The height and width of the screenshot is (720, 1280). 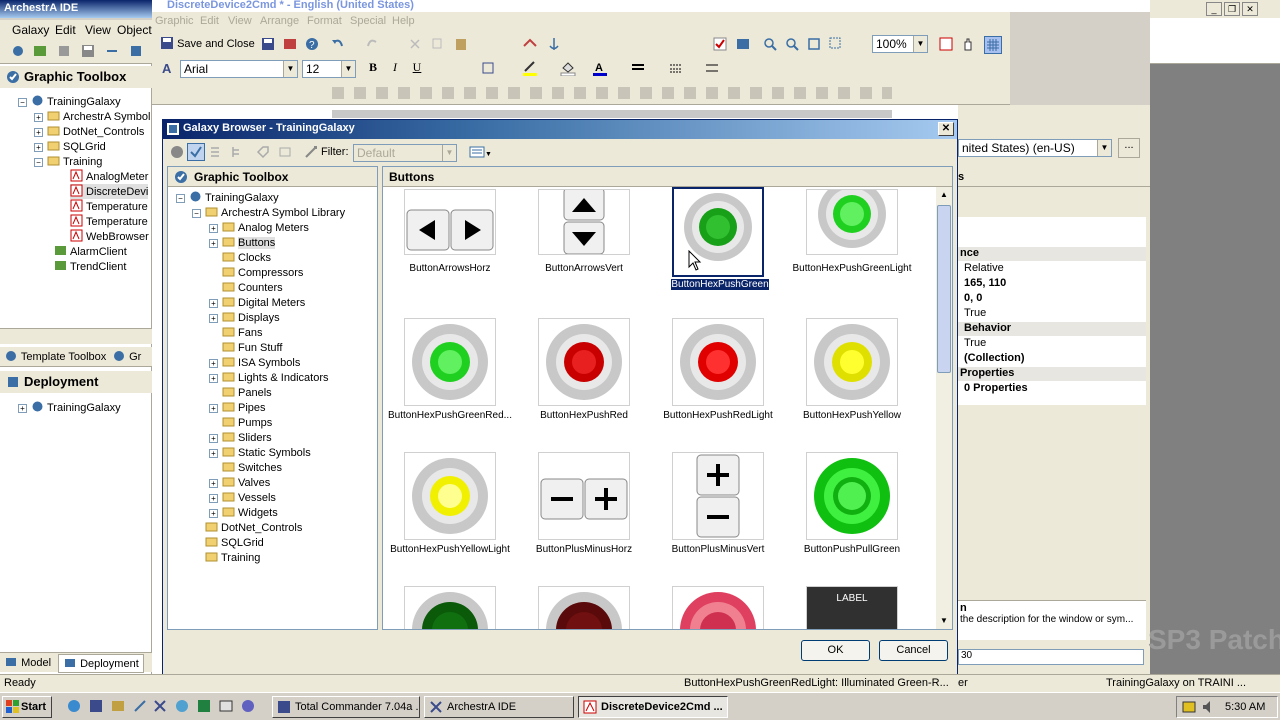 What do you see at coordinates (232, 557) in the screenshot?
I see `dlg-tree-training: Training` at bounding box center [232, 557].